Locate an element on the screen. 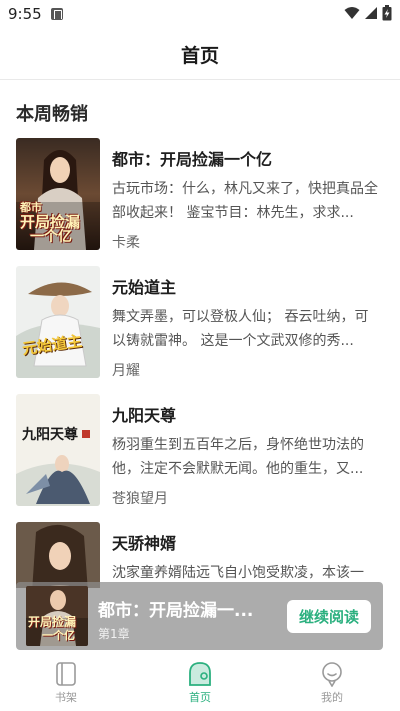 The image size is (400, 711). status-icons is located at coordinates (368, 13).